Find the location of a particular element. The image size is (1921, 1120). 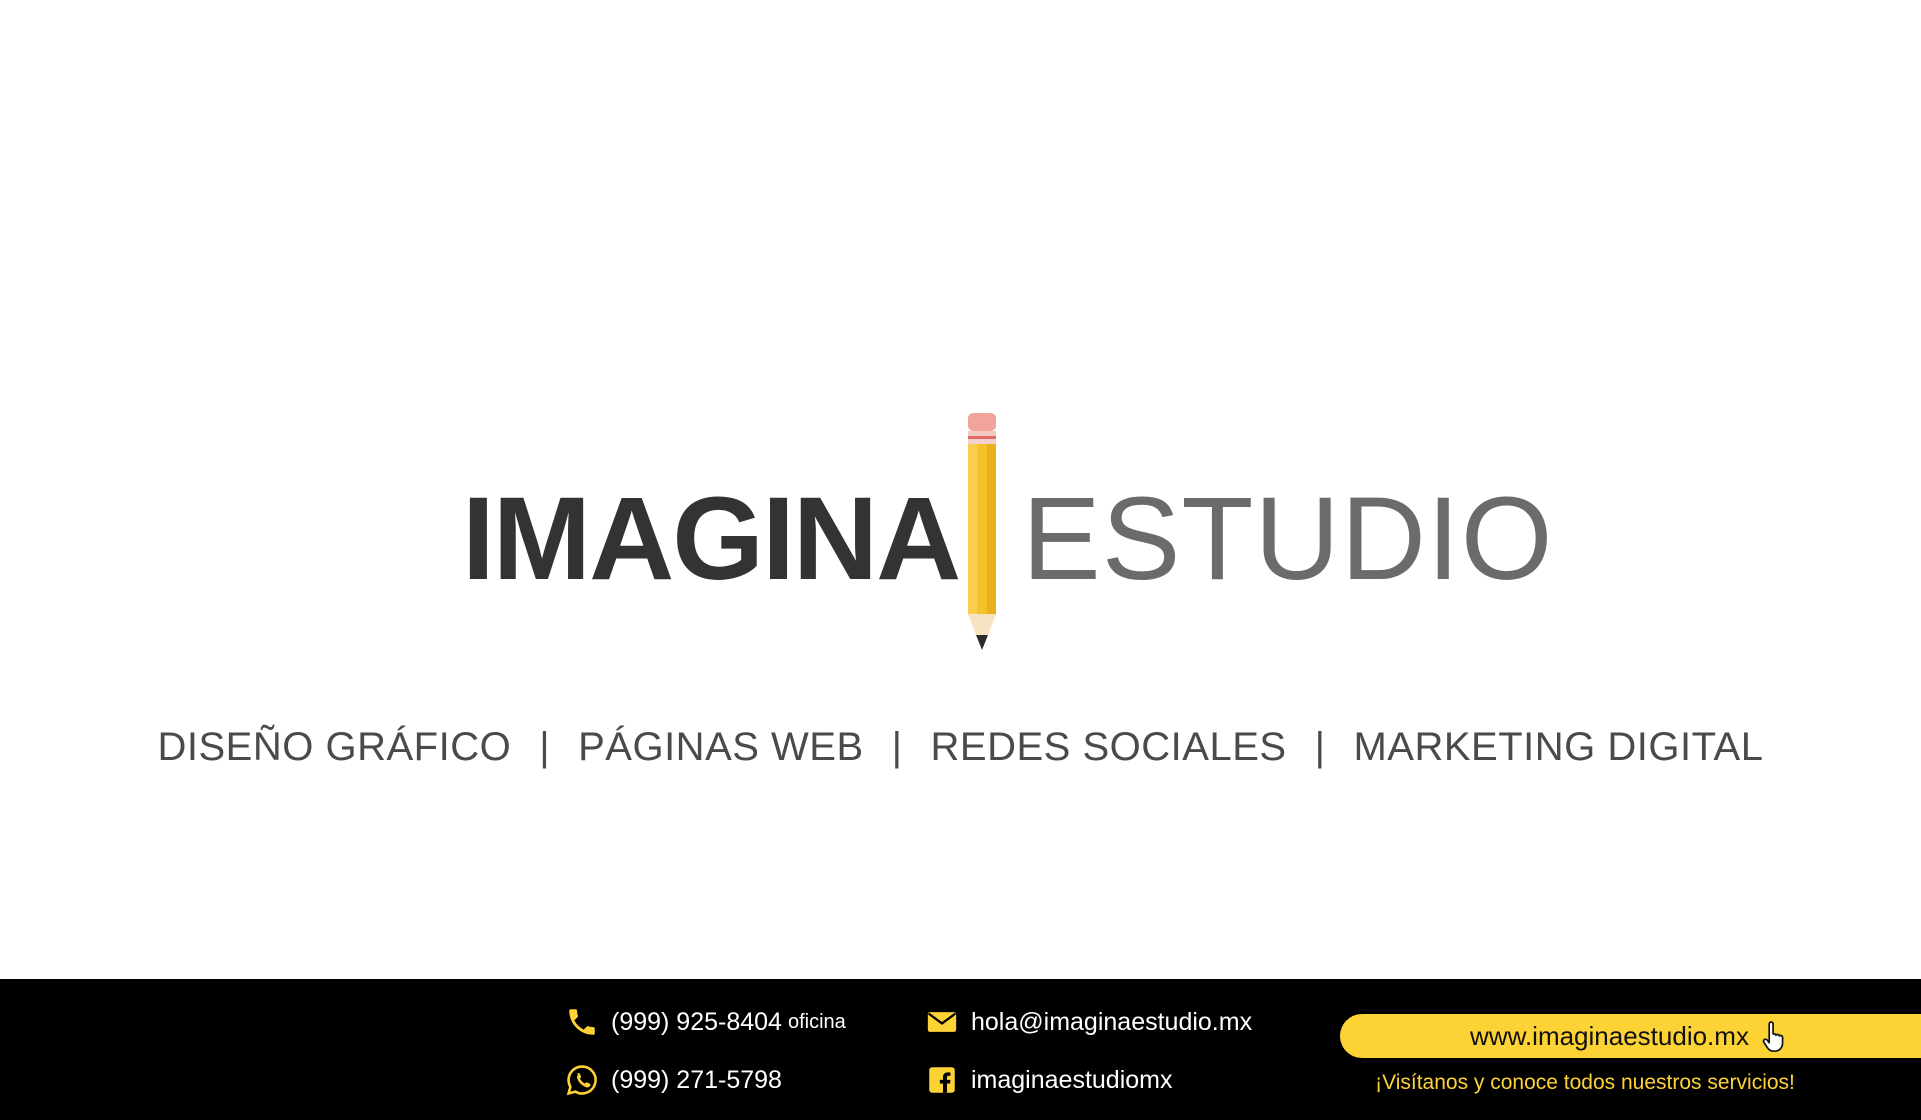

whatsapp-number: (999) 271-5798 is located at coordinates (696, 1079).